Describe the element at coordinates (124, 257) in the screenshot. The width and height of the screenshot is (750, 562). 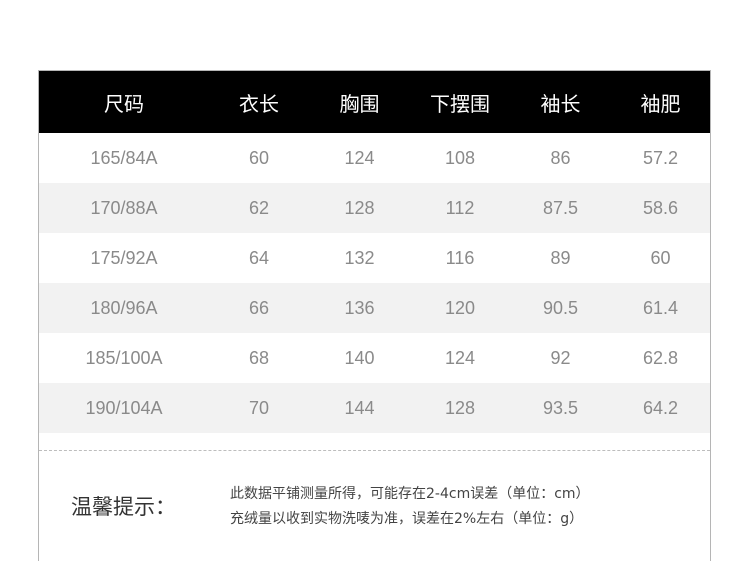
I see `cell-size: 175/92A` at that location.